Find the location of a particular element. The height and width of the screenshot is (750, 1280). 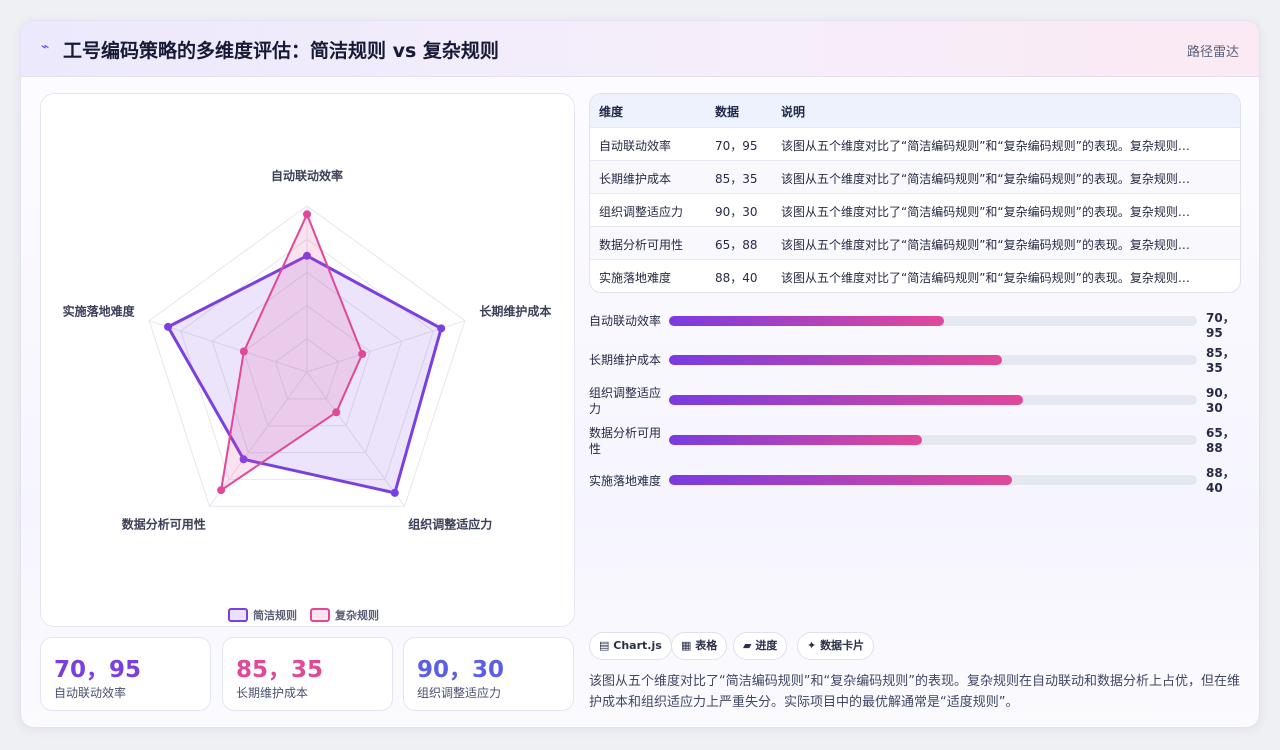

kpi-label: 自动联动效率 is located at coordinates (90, 693).